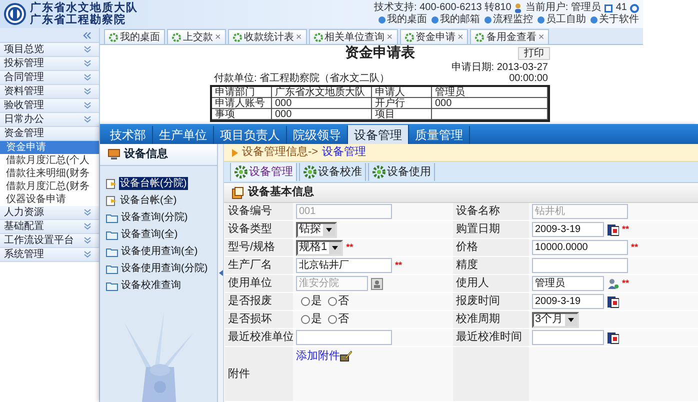  I want to click on radio-label: 是, so click(316, 302).